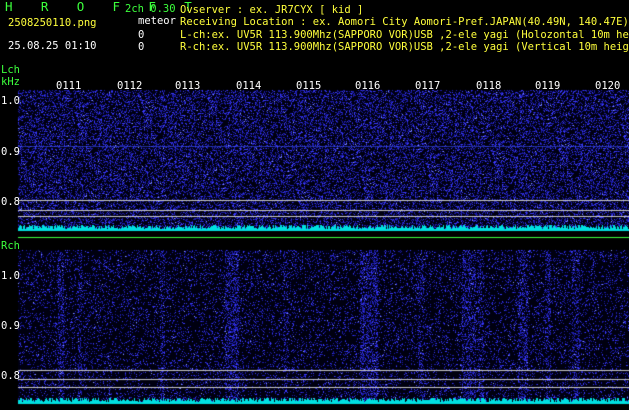 Image resolution: width=629 pixels, height=410 pixels. I want to click on datetime-label: 25.08.25 01:10, so click(52, 46).